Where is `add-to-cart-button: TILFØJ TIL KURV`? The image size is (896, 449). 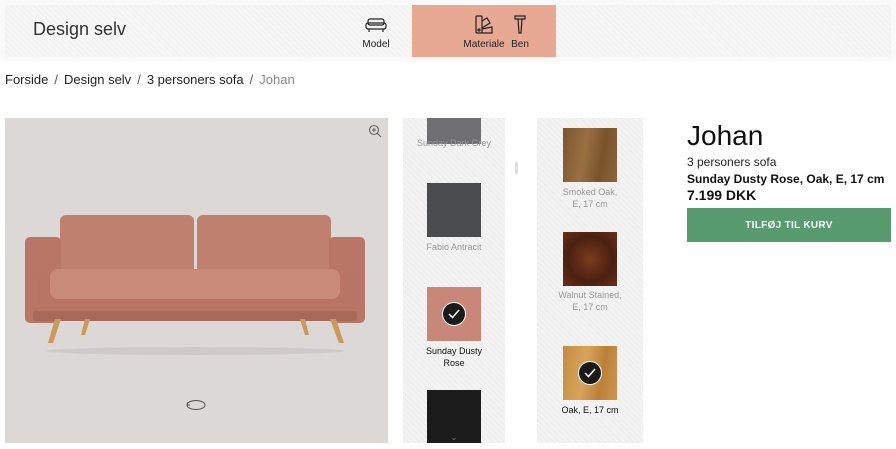 add-to-cart-button: TILFØJ TIL KURV is located at coordinates (789, 225).